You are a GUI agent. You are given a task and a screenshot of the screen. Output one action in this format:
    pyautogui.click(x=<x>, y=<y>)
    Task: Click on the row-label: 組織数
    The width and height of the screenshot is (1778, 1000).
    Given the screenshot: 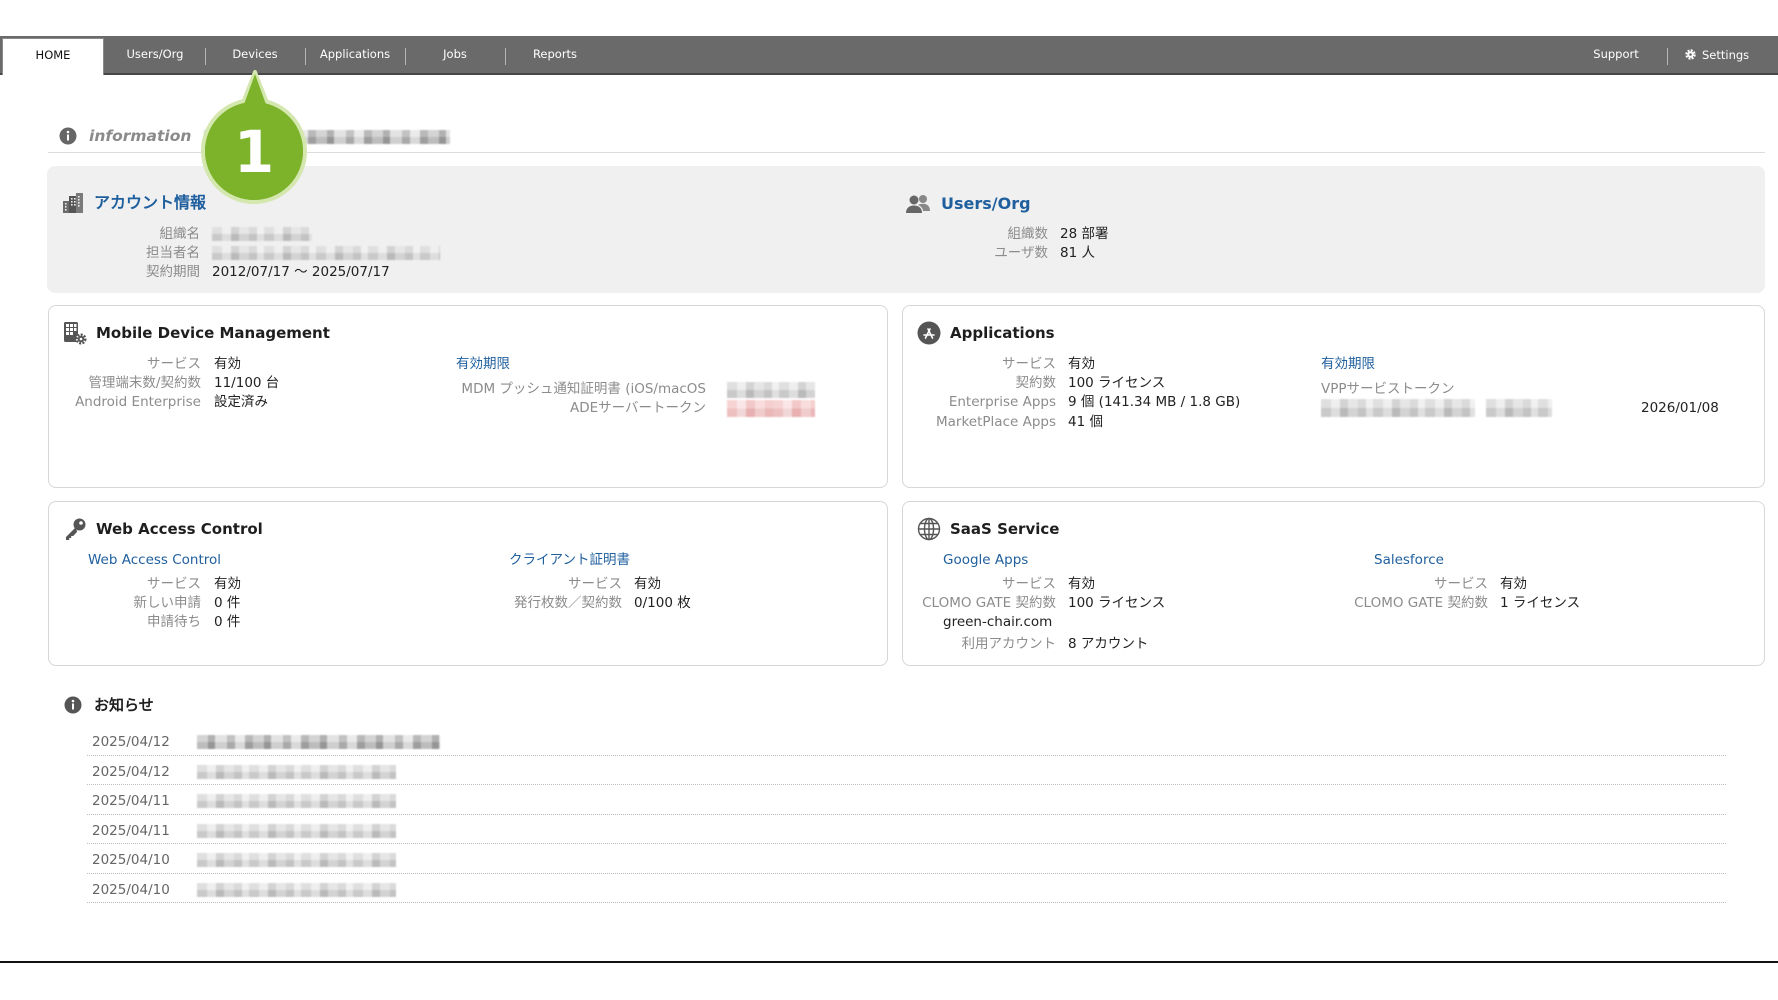 What is the action you would take?
    pyautogui.click(x=1028, y=234)
    